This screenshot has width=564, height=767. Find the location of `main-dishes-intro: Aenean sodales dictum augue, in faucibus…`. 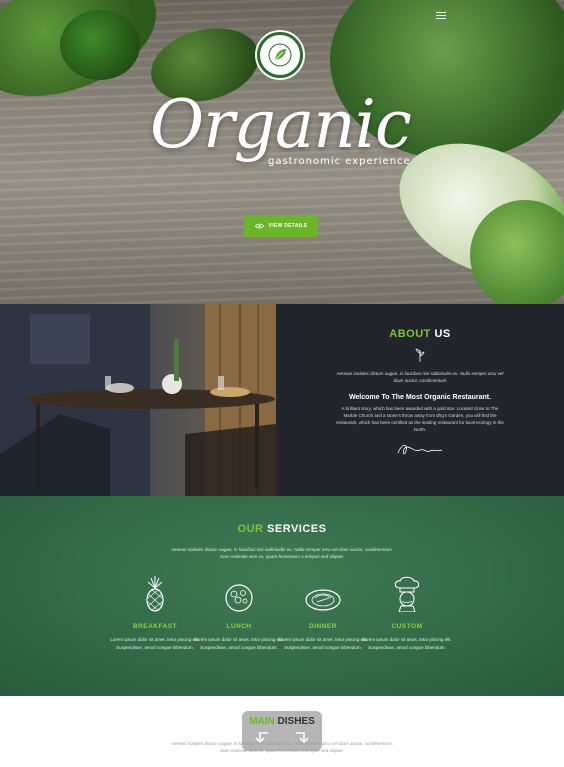

main-dishes-intro: Aenean sodales dictum augue, in faucibus… is located at coordinates (282, 747).